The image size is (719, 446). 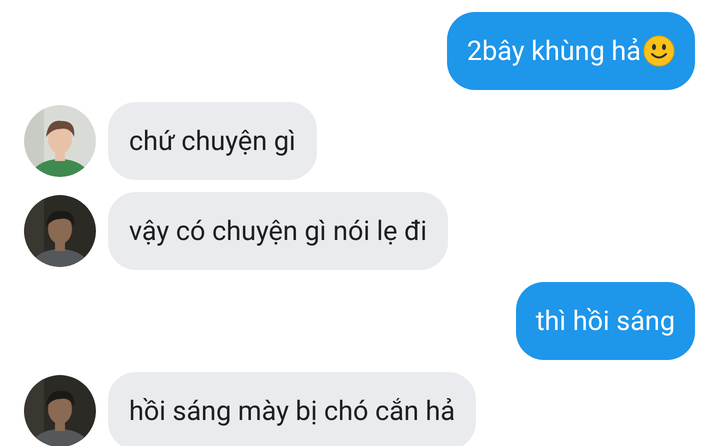 What do you see at coordinates (605, 321) in the screenshot?
I see `message-text: thì hồi sáng` at bounding box center [605, 321].